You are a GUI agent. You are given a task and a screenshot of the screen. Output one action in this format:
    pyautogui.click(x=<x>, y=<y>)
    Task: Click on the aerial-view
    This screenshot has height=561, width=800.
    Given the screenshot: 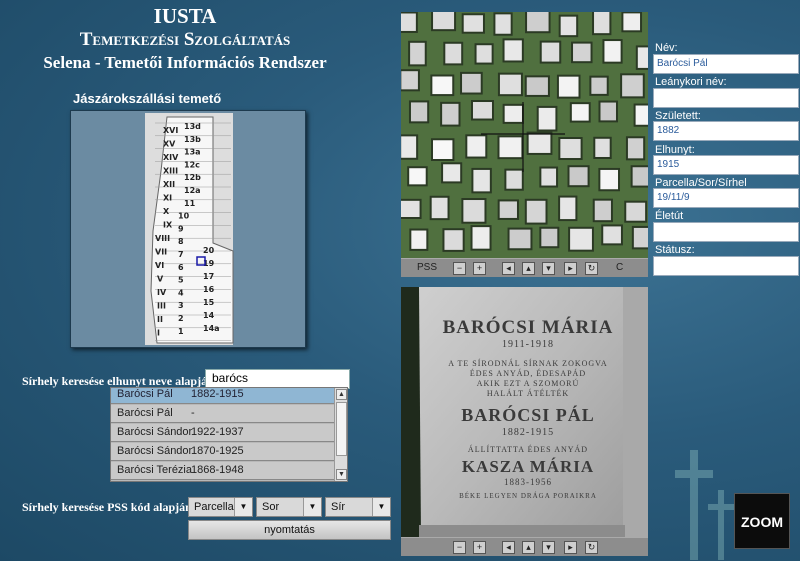 What is the action you would take?
    pyautogui.click(x=524, y=135)
    